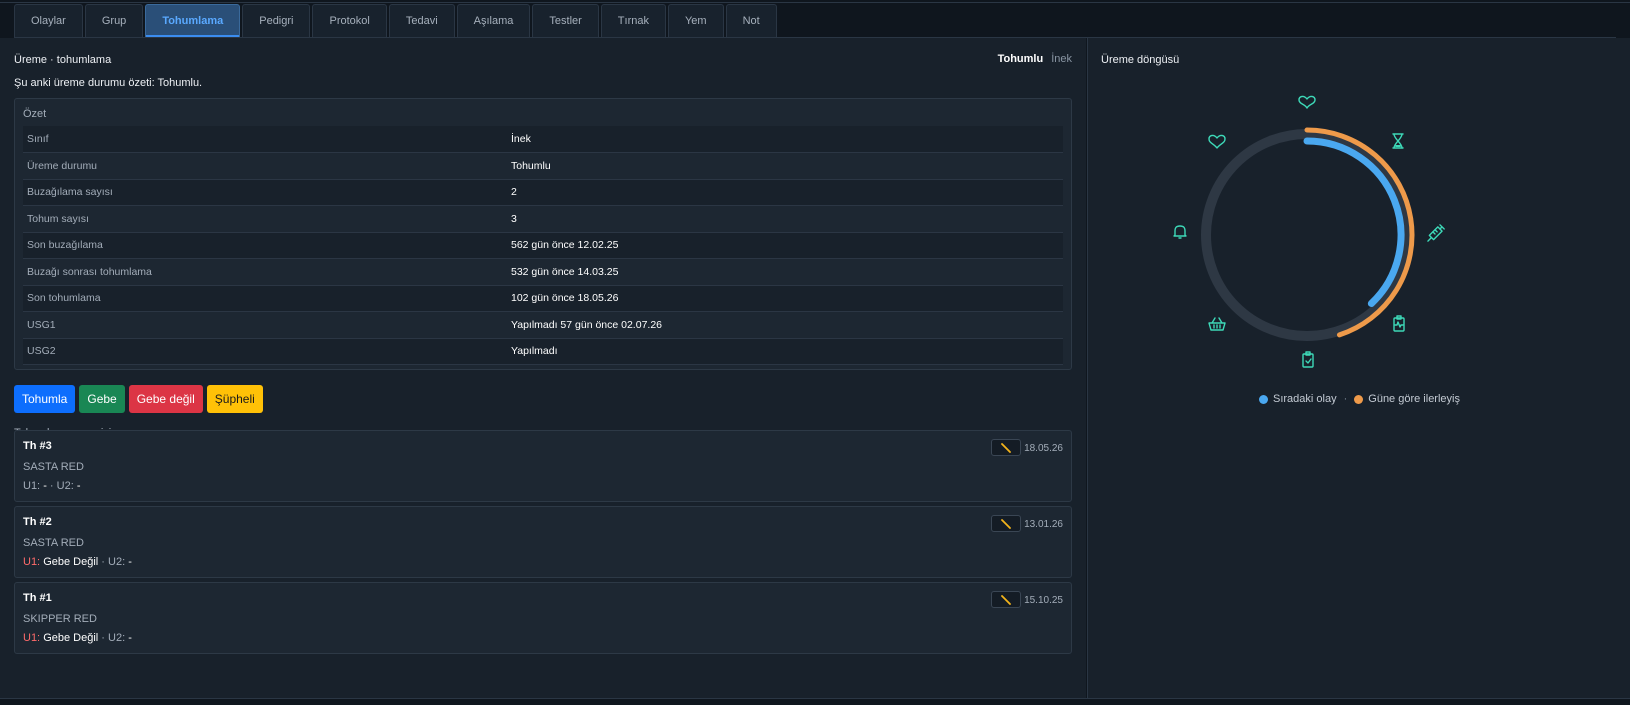  I want to click on row-key: Son tohumlama, so click(265, 298).